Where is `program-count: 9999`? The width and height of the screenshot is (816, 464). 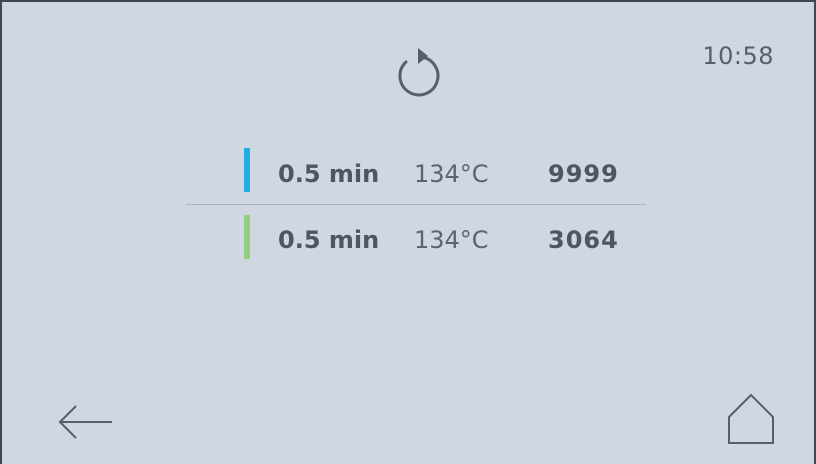
program-count: 9999 is located at coordinates (583, 174).